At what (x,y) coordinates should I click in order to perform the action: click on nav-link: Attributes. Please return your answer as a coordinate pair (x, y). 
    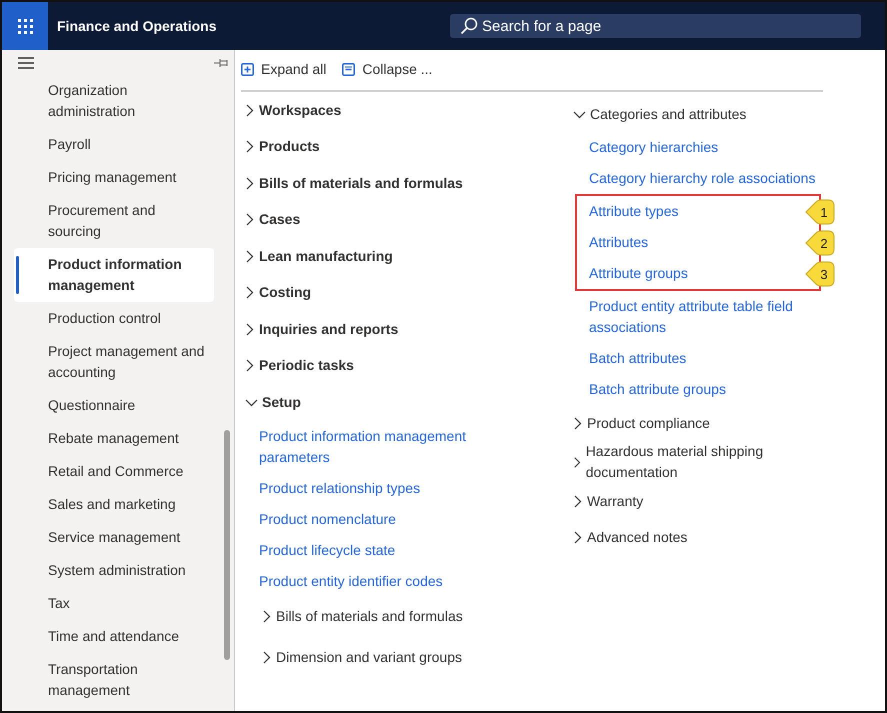
    Looking at the image, I should click on (612, 242).